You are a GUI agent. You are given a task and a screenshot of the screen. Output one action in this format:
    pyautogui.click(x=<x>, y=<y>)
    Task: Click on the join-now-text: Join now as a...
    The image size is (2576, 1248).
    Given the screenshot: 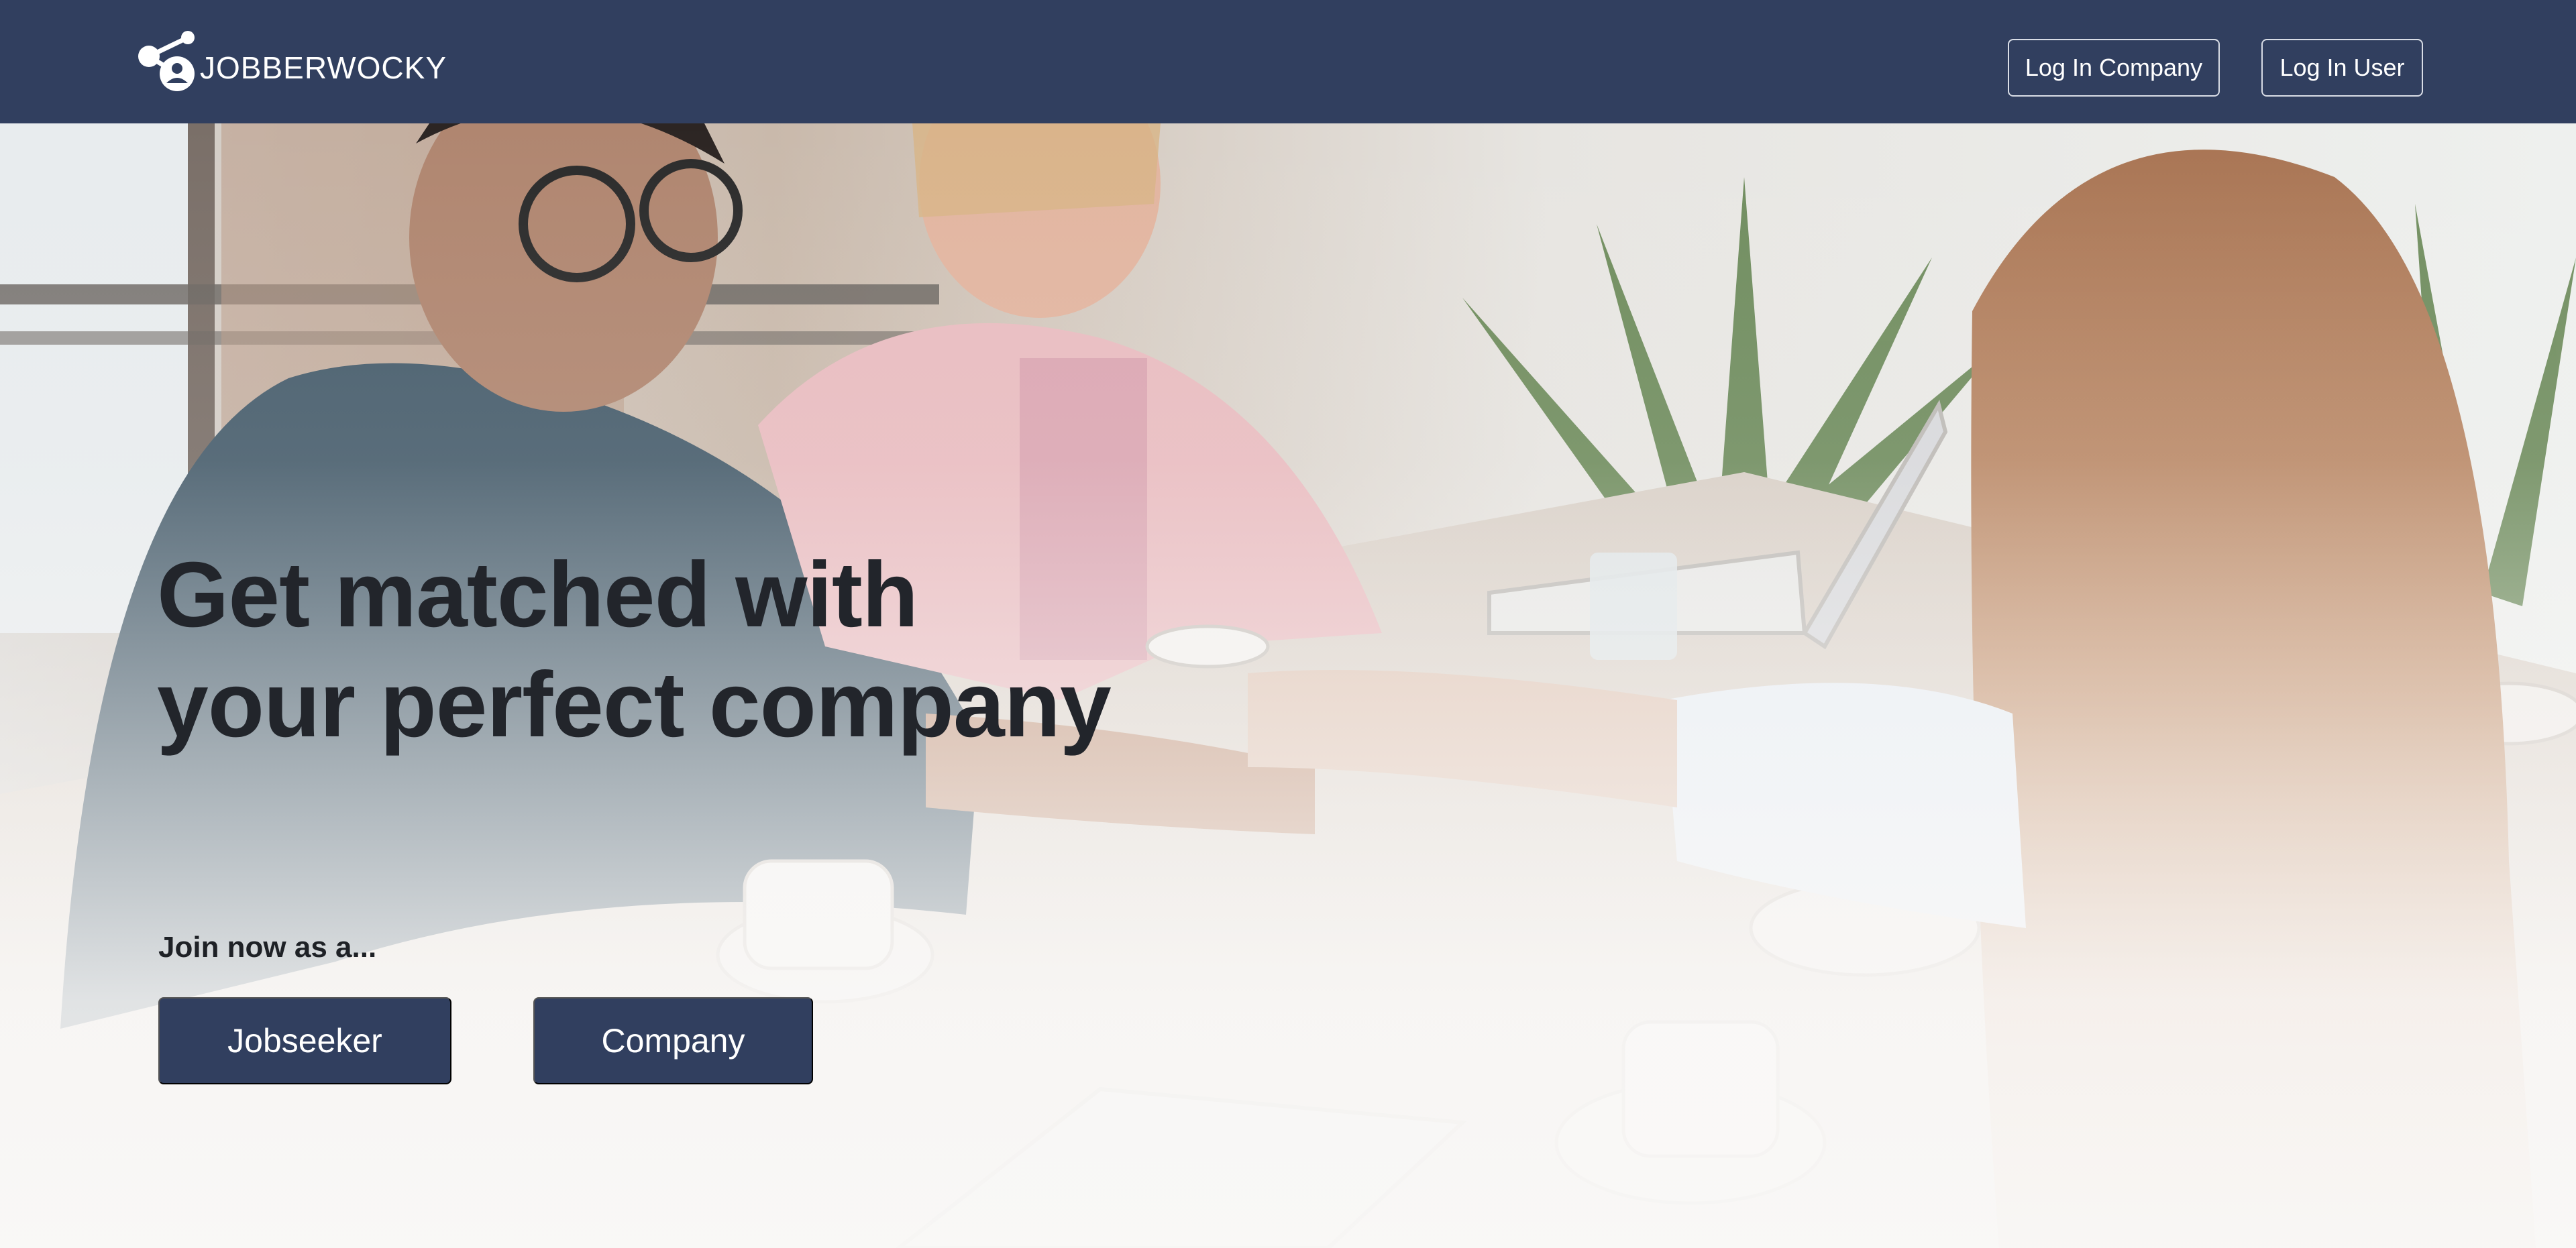 What is the action you would take?
    pyautogui.click(x=267, y=947)
    